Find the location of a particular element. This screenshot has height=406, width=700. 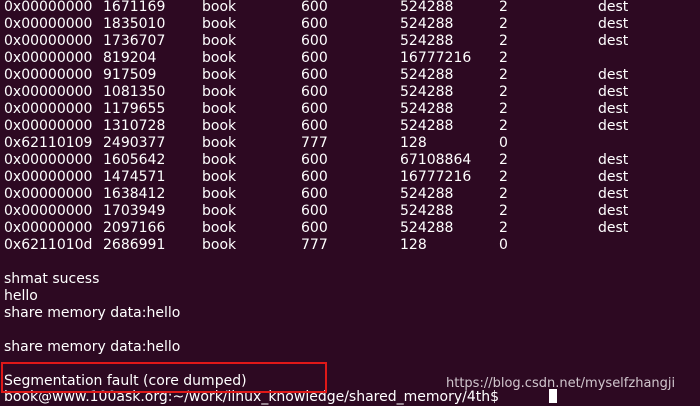

shm-table-row: 0x00000000 819204 book 600 16777216 2 is located at coordinates (256, 58).